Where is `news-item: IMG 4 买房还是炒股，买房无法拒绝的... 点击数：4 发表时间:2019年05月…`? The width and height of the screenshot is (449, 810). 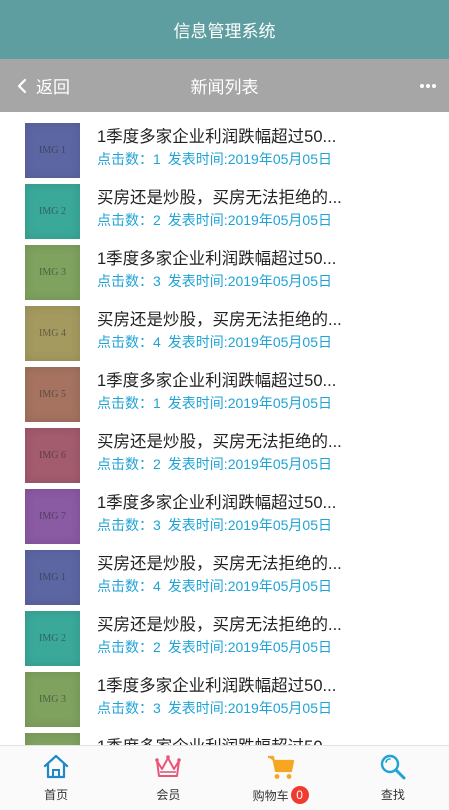
news-item: IMG 4 买房还是炒股，买房无法拒绝的... 点击数：4 发表时间:2019年05月… is located at coordinates (224, 333).